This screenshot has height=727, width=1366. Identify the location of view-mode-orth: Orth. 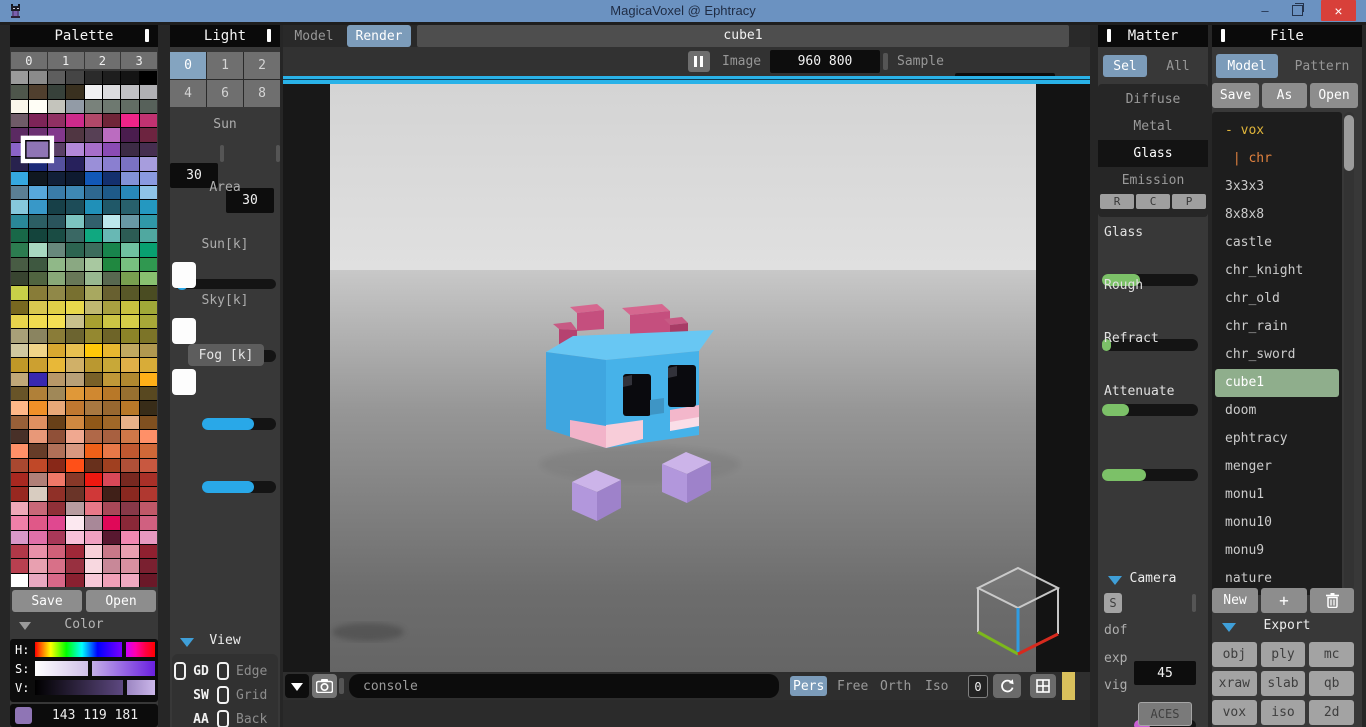
(895, 686).